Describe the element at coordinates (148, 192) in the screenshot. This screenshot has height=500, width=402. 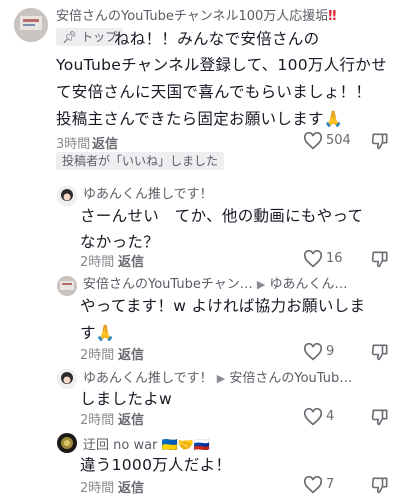
I see `comment-username: ゆあんくん推しです！` at that location.